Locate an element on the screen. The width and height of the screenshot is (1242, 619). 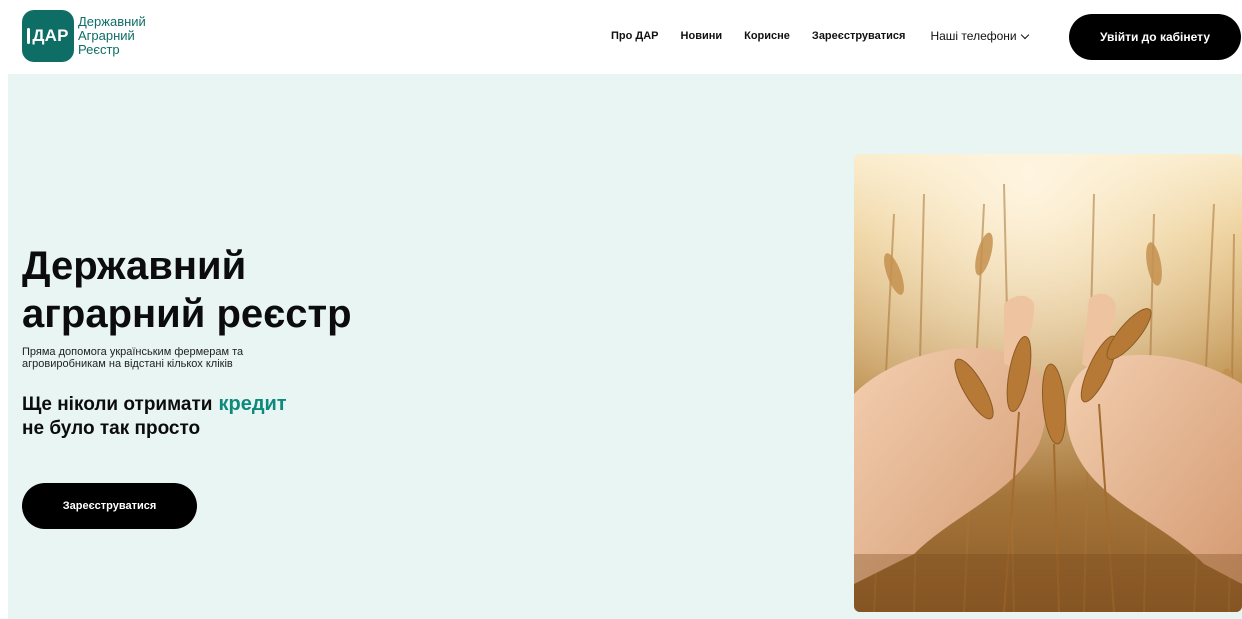
hero-tagline-part-1: Ще ніколи отримати is located at coordinates (117, 404).